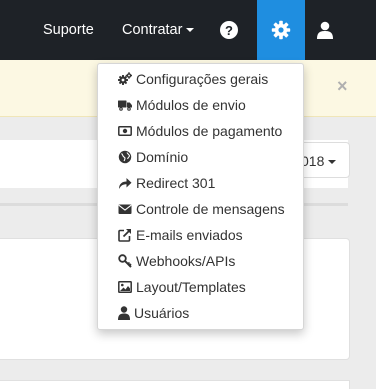 The width and height of the screenshot is (376, 389). What do you see at coordinates (152, 30) in the screenshot?
I see `nav-contratar-label: Contratar` at bounding box center [152, 30].